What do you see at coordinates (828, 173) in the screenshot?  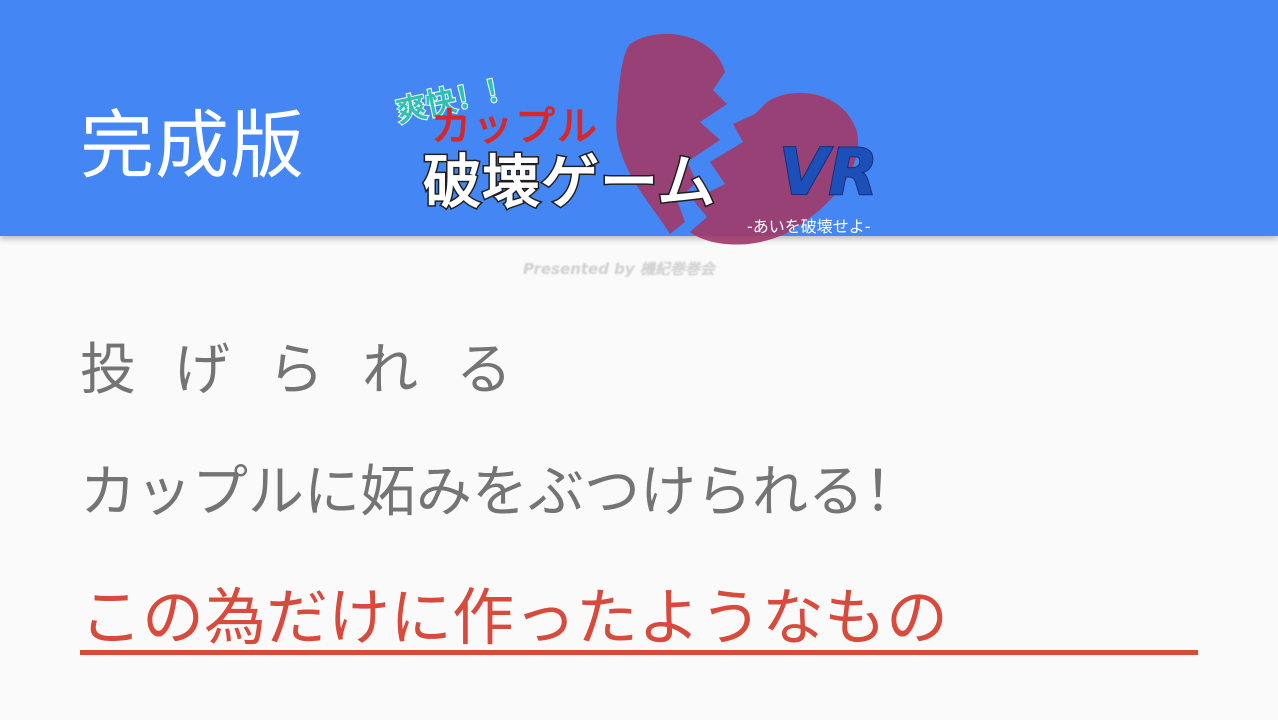 I see `logo-vr-text: VR` at bounding box center [828, 173].